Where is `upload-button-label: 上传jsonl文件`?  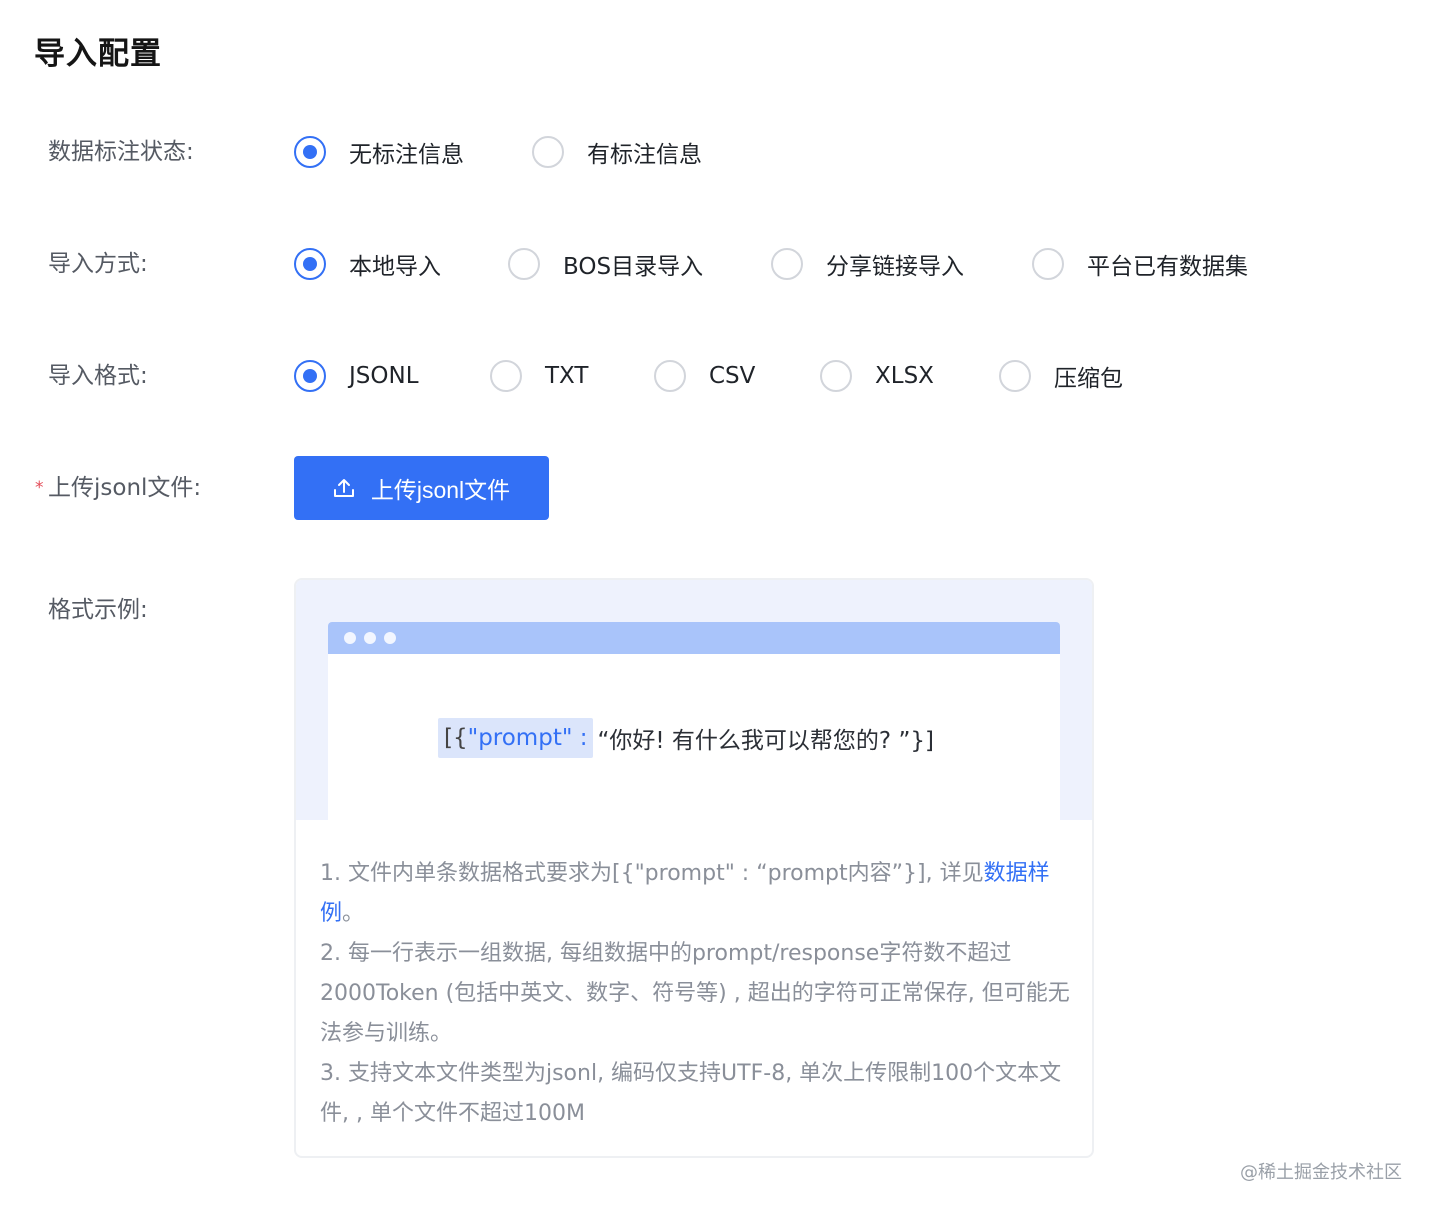 upload-button-label: 上传jsonl文件 is located at coordinates (440, 490).